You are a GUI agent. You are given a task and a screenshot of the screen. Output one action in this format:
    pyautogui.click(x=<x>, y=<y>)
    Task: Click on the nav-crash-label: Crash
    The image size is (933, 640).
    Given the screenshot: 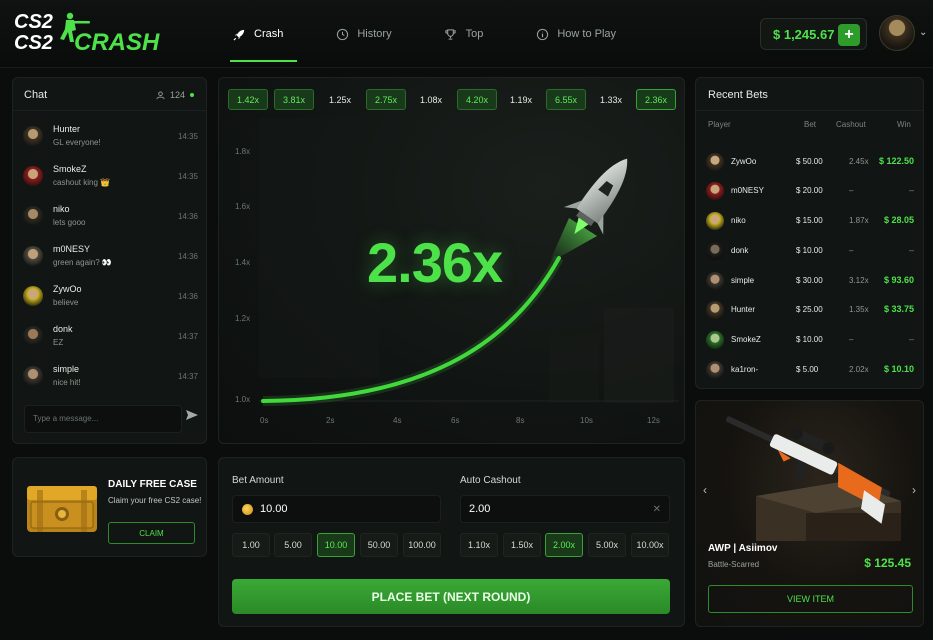 What is the action you would take?
    pyautogui.click(x=269, y=34)
    